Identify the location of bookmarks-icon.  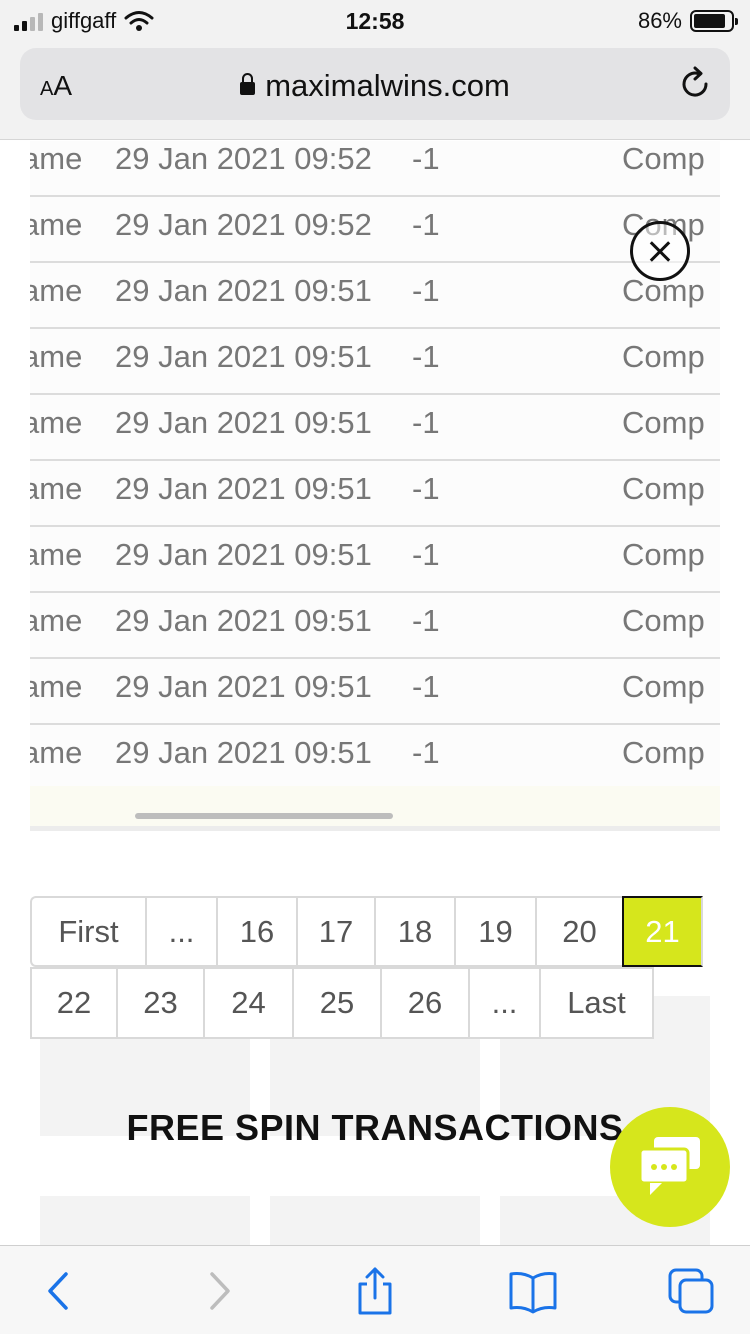
(533, 1291).